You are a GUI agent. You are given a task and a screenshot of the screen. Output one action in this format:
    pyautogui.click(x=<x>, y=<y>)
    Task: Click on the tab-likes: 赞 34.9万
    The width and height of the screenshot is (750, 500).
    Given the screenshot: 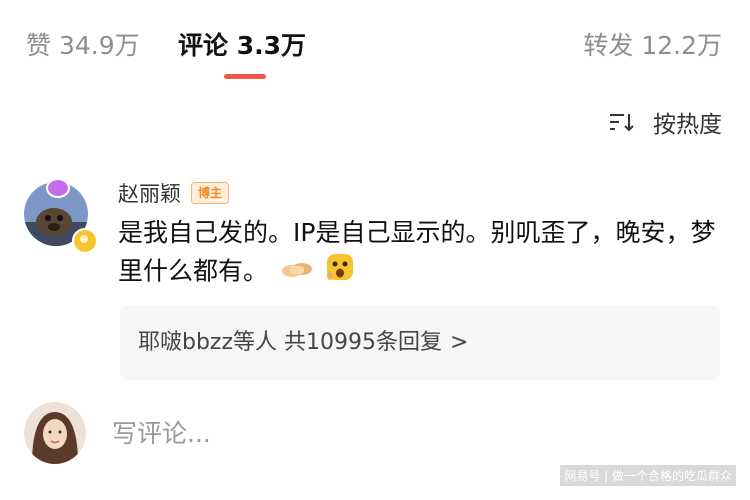 What is the action you would take?
    pyautogui.click(x=83, y=46)
    